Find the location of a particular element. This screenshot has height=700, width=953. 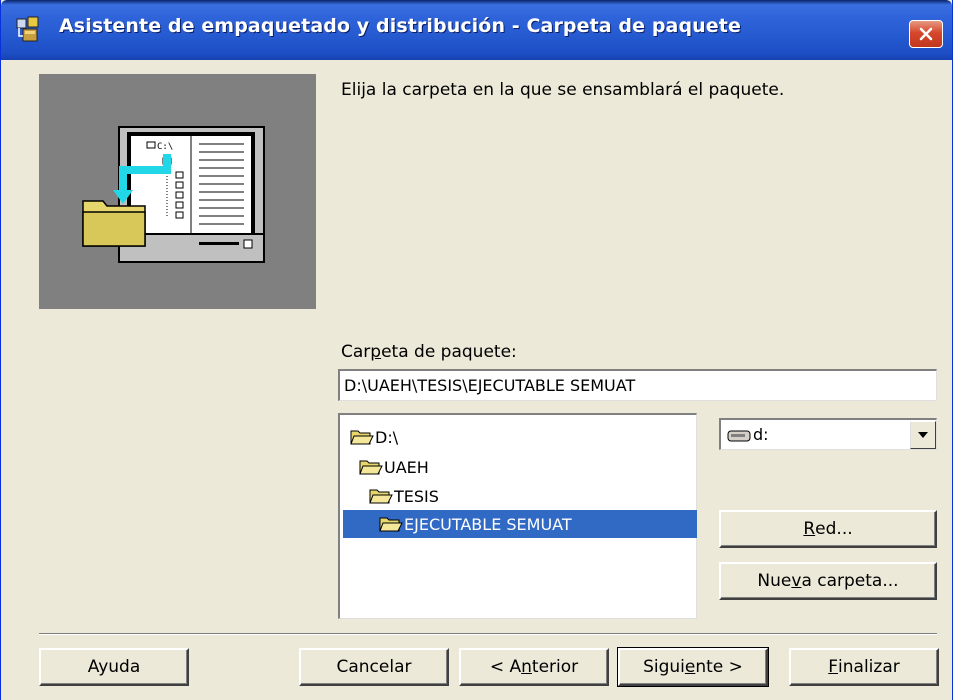

svg-text: C:\ is located at coordinates (165, 147).